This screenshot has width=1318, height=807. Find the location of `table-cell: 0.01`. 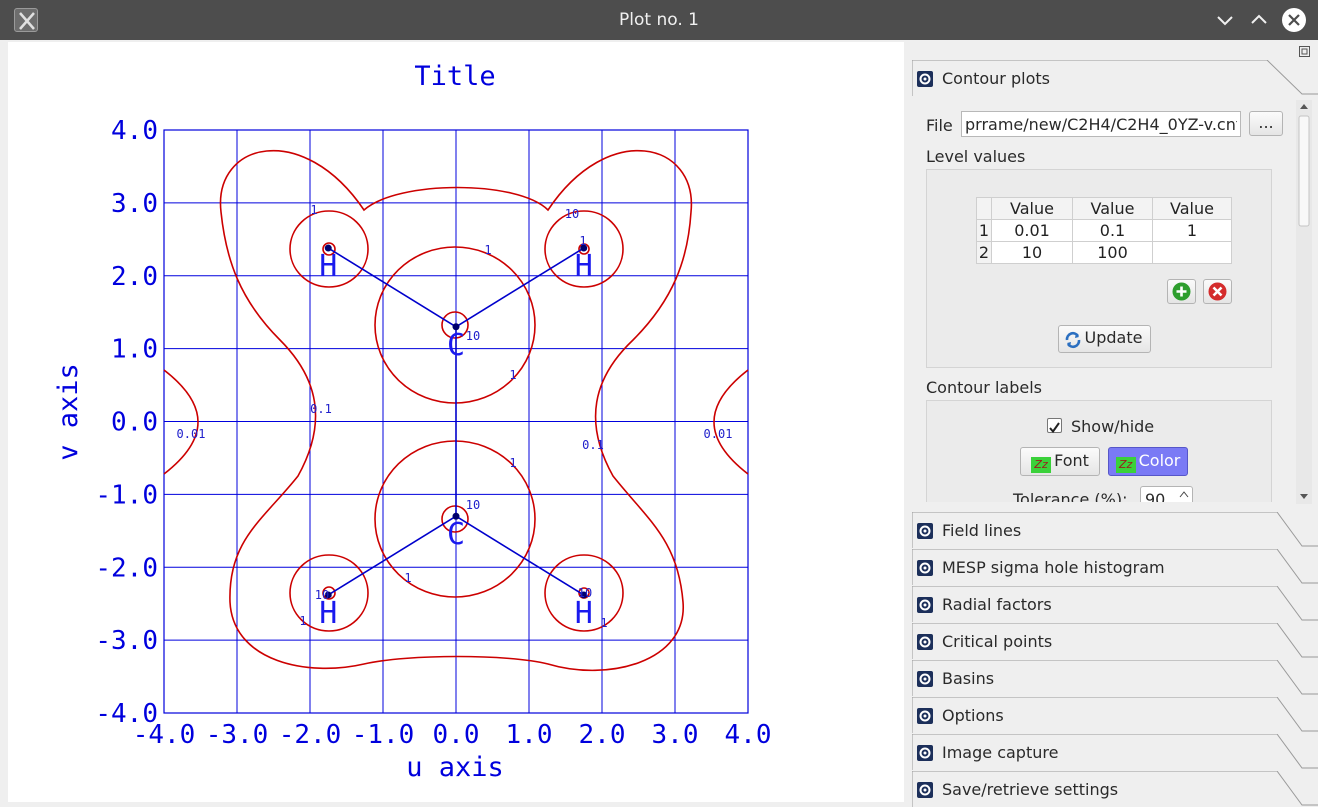

table-cell: 0.01 is located at coordinates (1032, 230).